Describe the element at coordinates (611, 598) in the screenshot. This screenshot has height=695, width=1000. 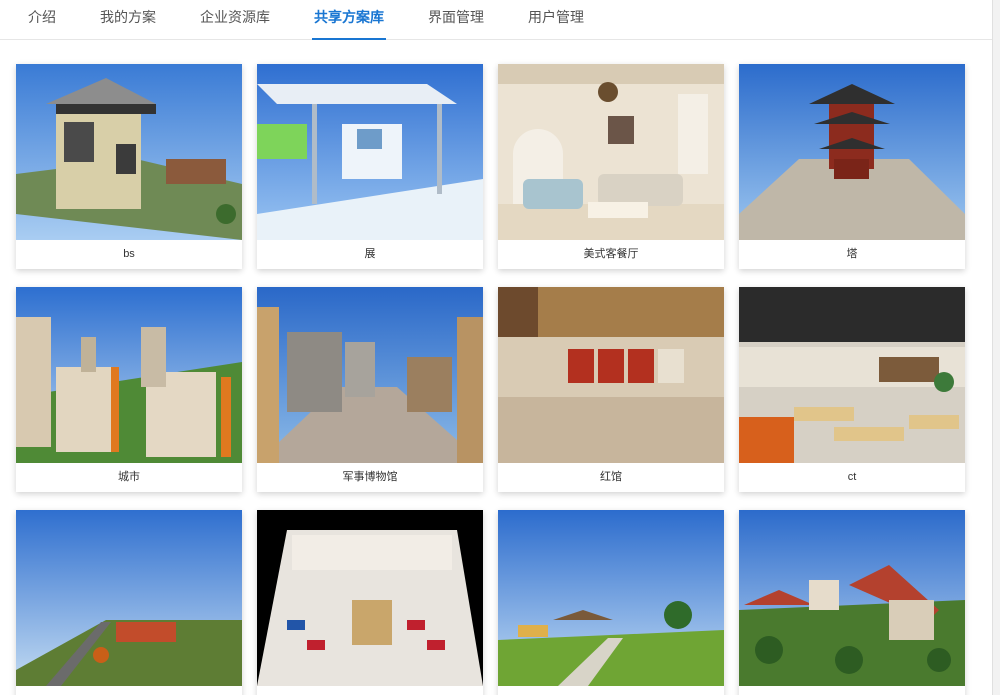
I see `thumbnail-park-pavilion` at that location.